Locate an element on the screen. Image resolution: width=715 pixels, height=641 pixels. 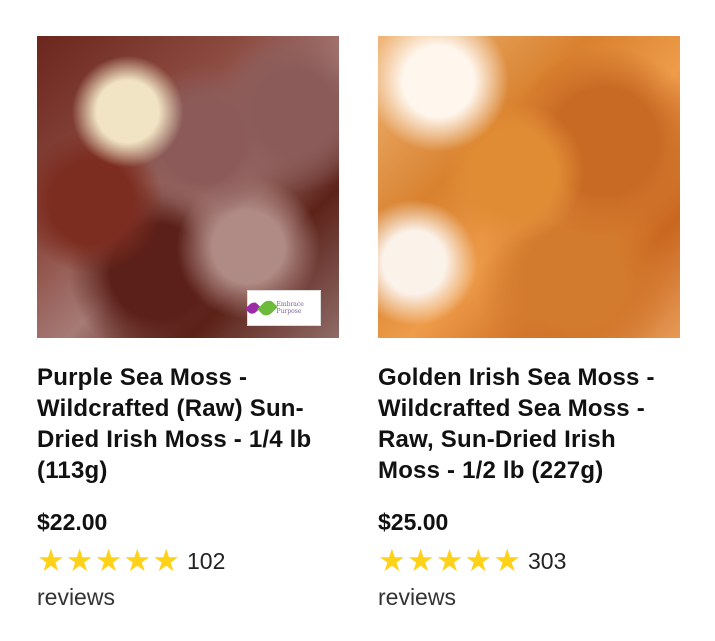
product-price: $25.00 is located at coordinates (413, 522).